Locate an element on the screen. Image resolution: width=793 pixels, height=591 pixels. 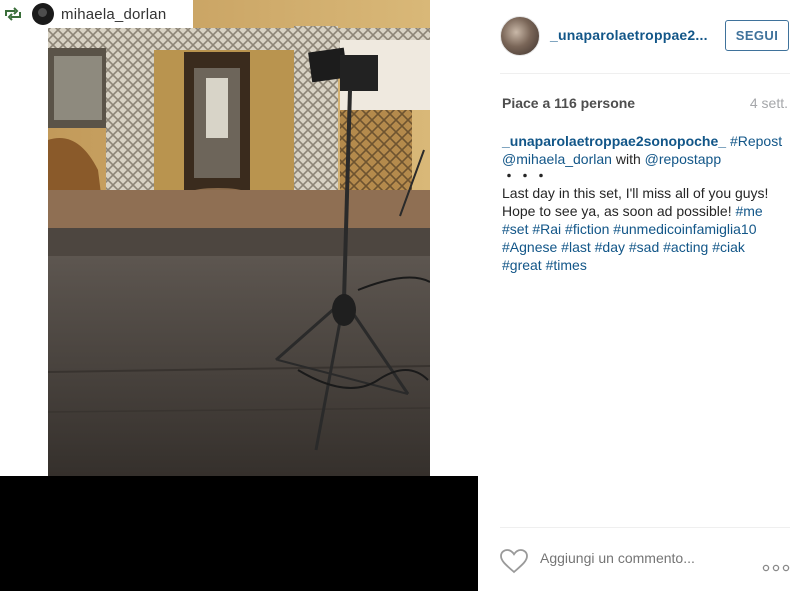
caption-app-mention: @repostapp is located at coordinates (683, 159).